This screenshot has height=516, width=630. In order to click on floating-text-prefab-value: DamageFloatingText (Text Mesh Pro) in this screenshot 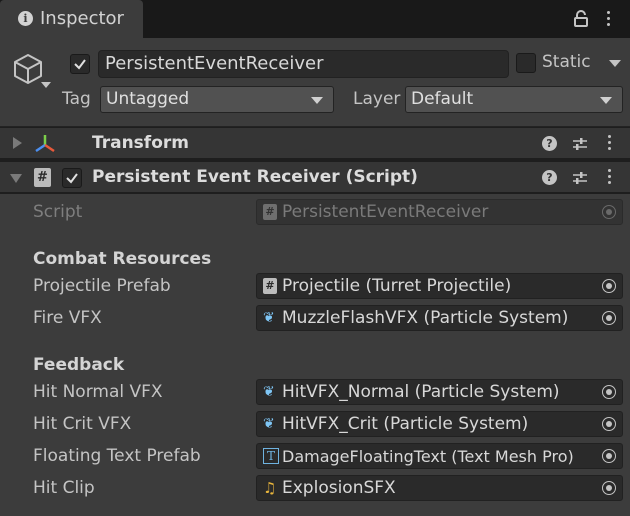, I will do `click(428, 456)`.